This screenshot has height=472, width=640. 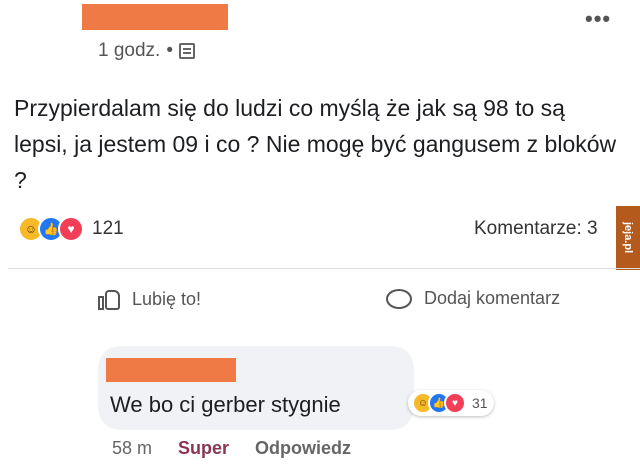 What do you see at coordinates (225, 404) in the screenshot?
I see `comment-text: We bo ci gerber stygnie` at bounding box center [225, 404].